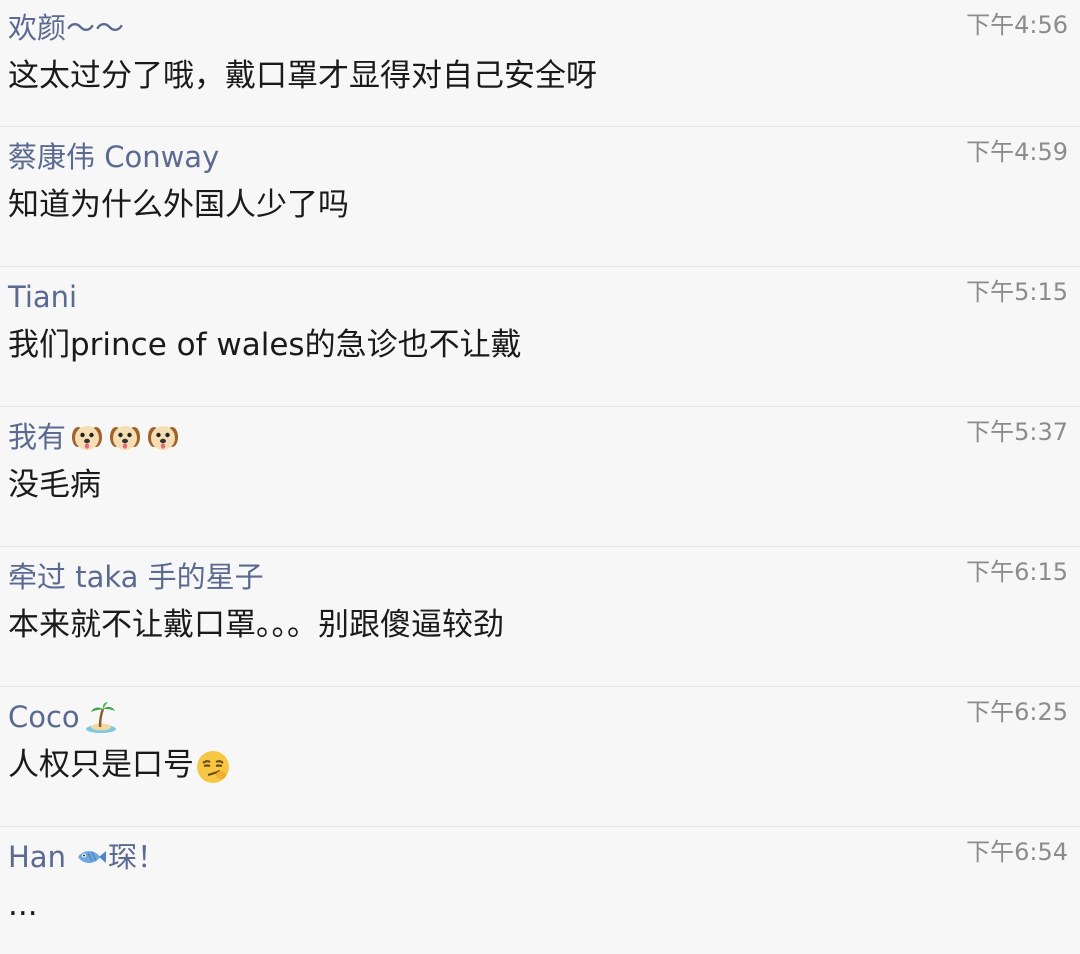  I want to click on commenter-name: 蔡康伟 Conway, so click(113, 157).